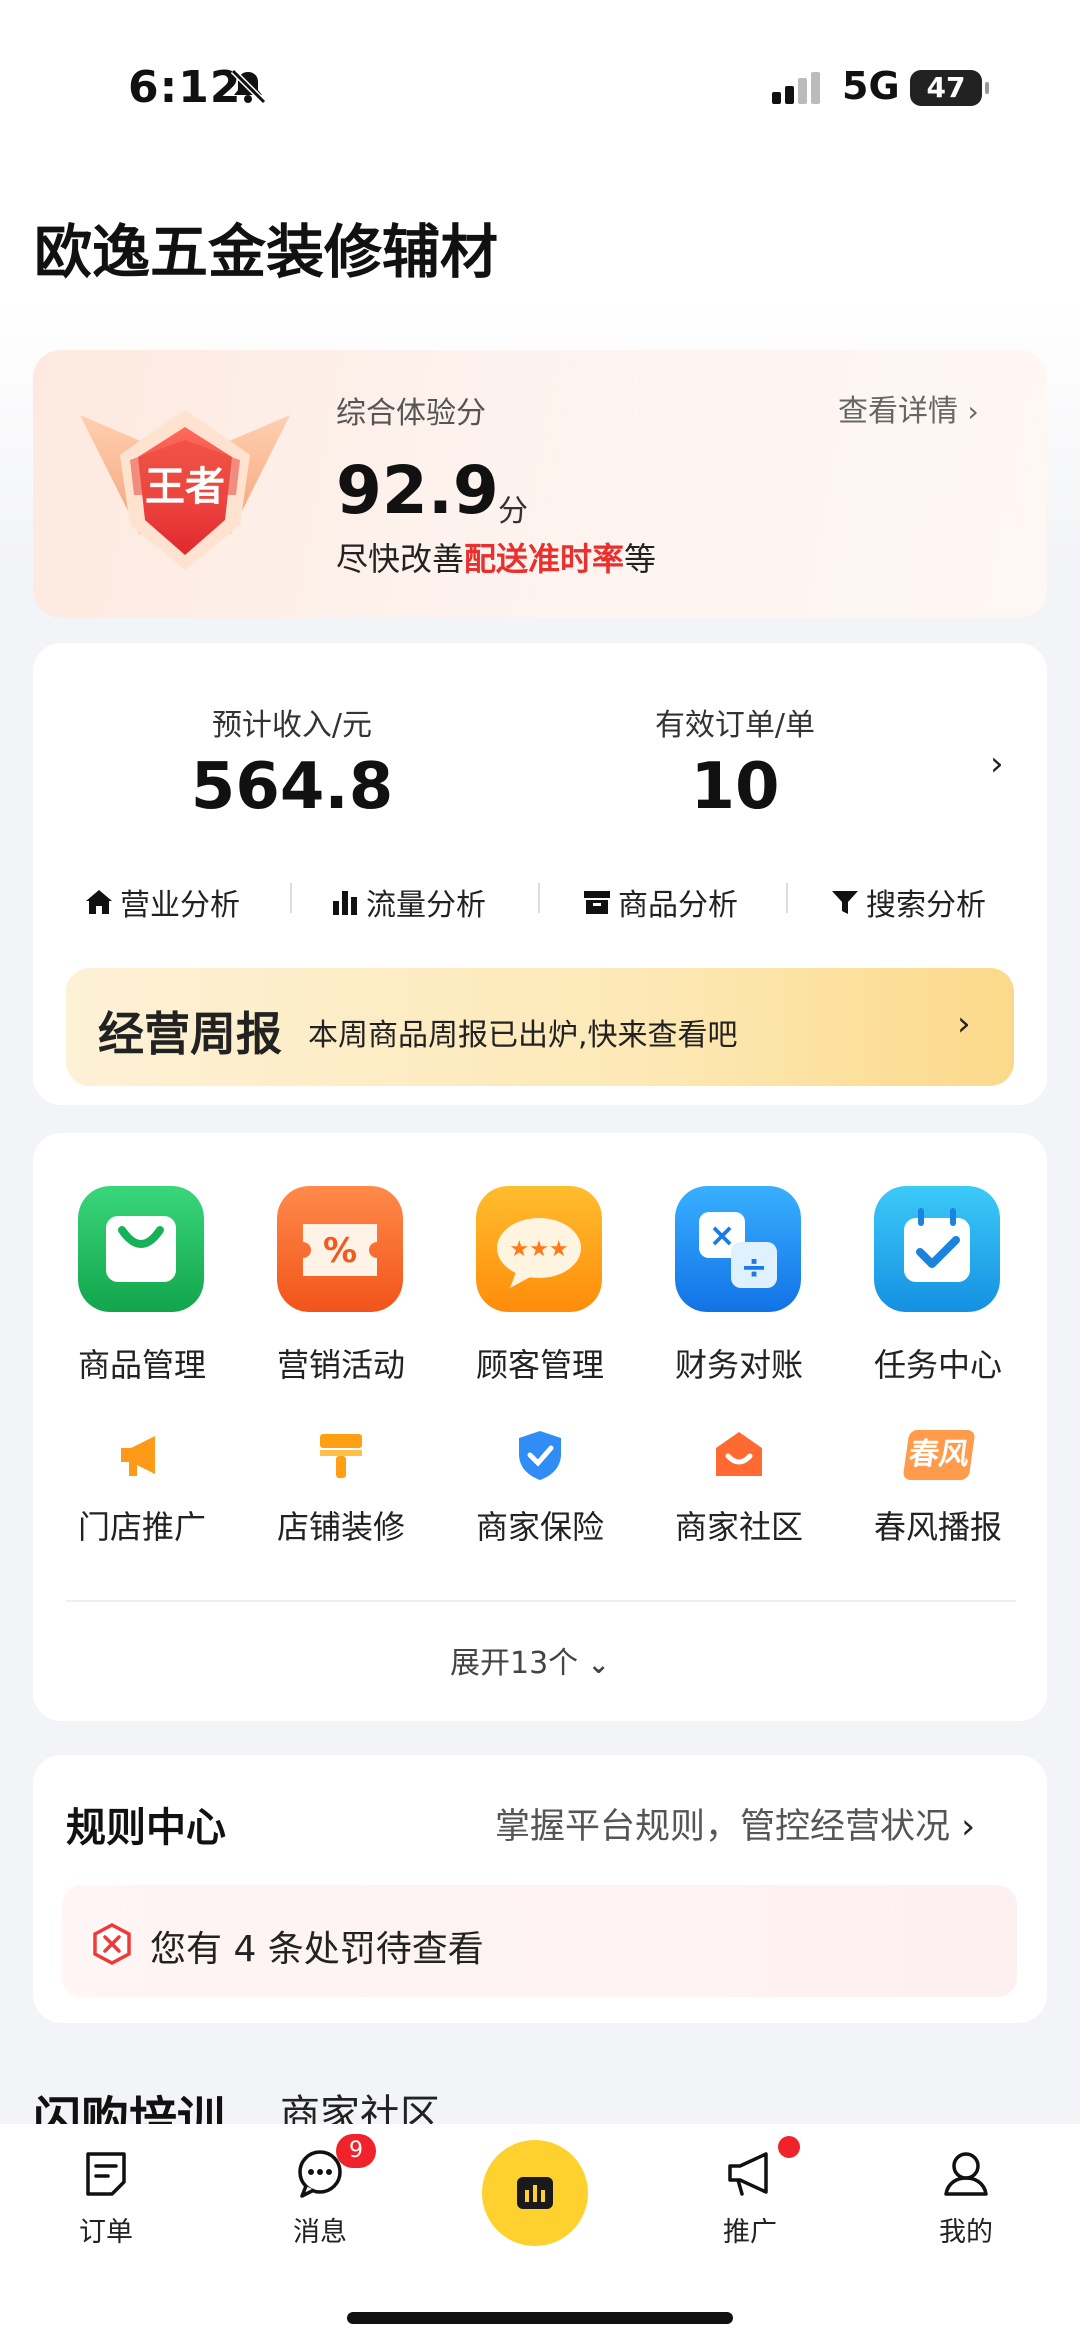  Describe the element at coordinates (248, 86) in the screenshot. I see `bell-muted-icon` at that location.